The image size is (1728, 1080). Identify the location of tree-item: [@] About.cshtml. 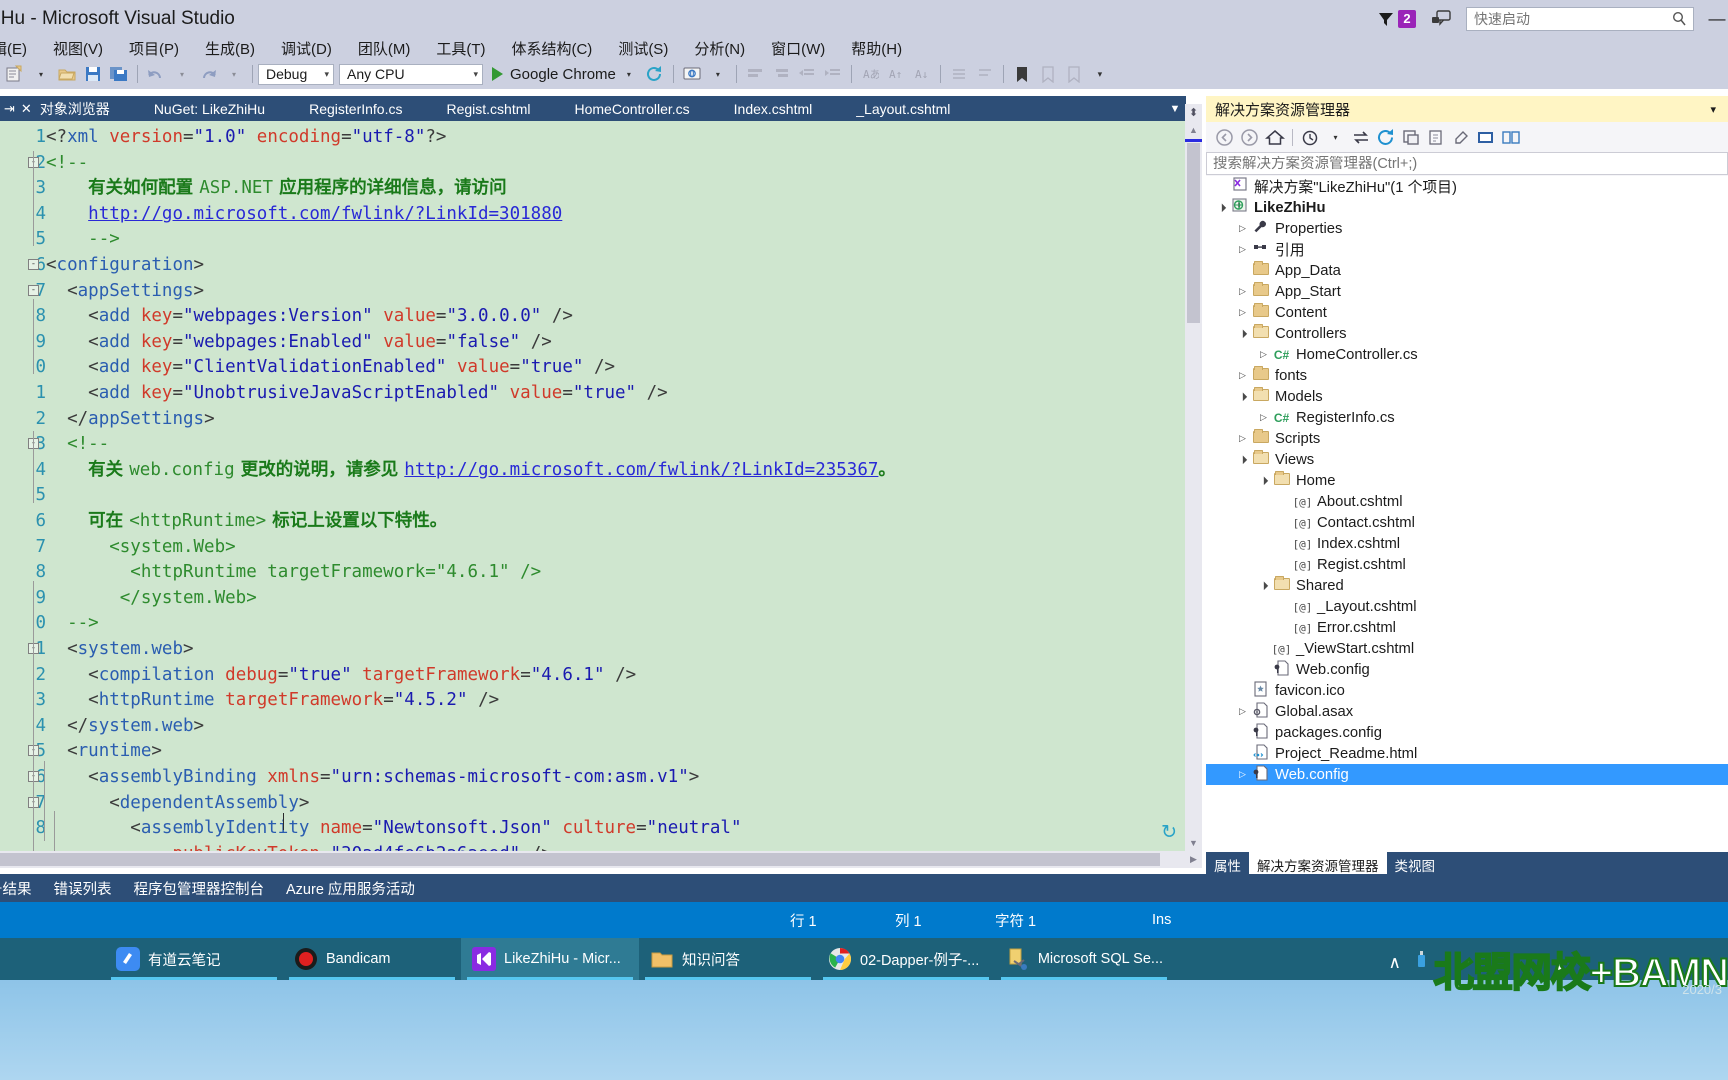
(1467, 501).